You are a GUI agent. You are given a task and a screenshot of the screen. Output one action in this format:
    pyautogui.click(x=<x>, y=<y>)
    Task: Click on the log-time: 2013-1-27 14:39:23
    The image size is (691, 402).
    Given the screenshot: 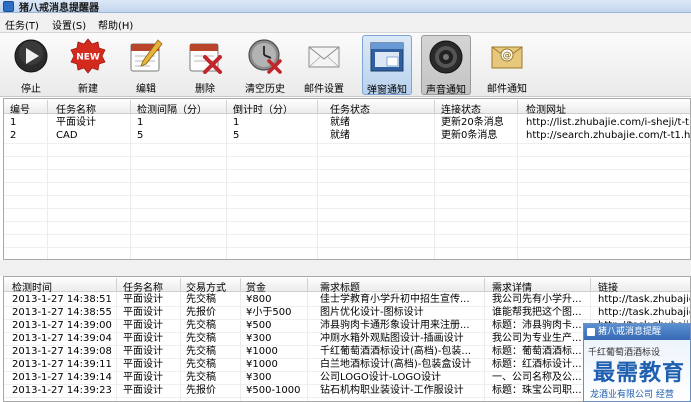 What is the action you would take?
    pyautogui.click(x=62, y=390)
    